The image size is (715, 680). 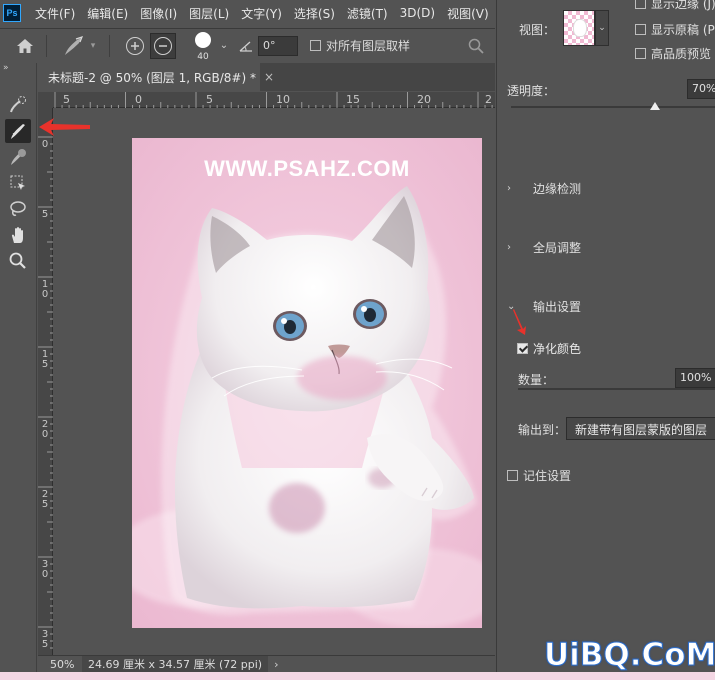 I want to click on quick-selection-tool-icon, so click(x=18, y=105).